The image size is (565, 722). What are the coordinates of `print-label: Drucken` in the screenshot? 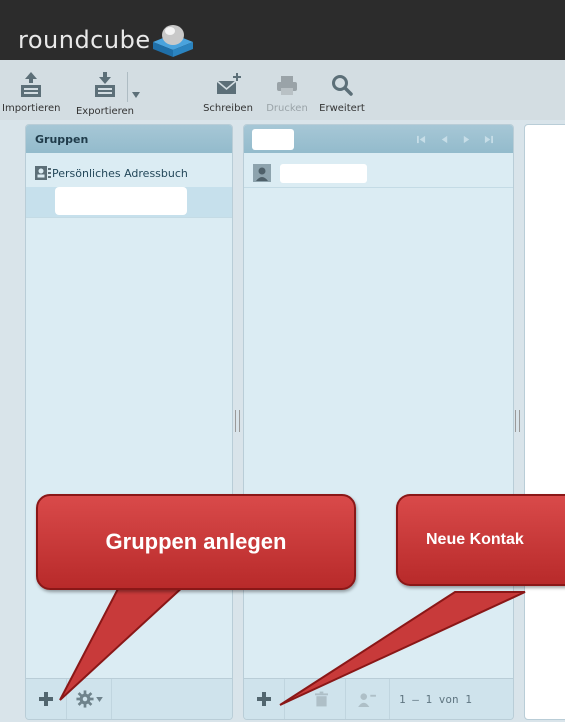 It's located at (287, 108).